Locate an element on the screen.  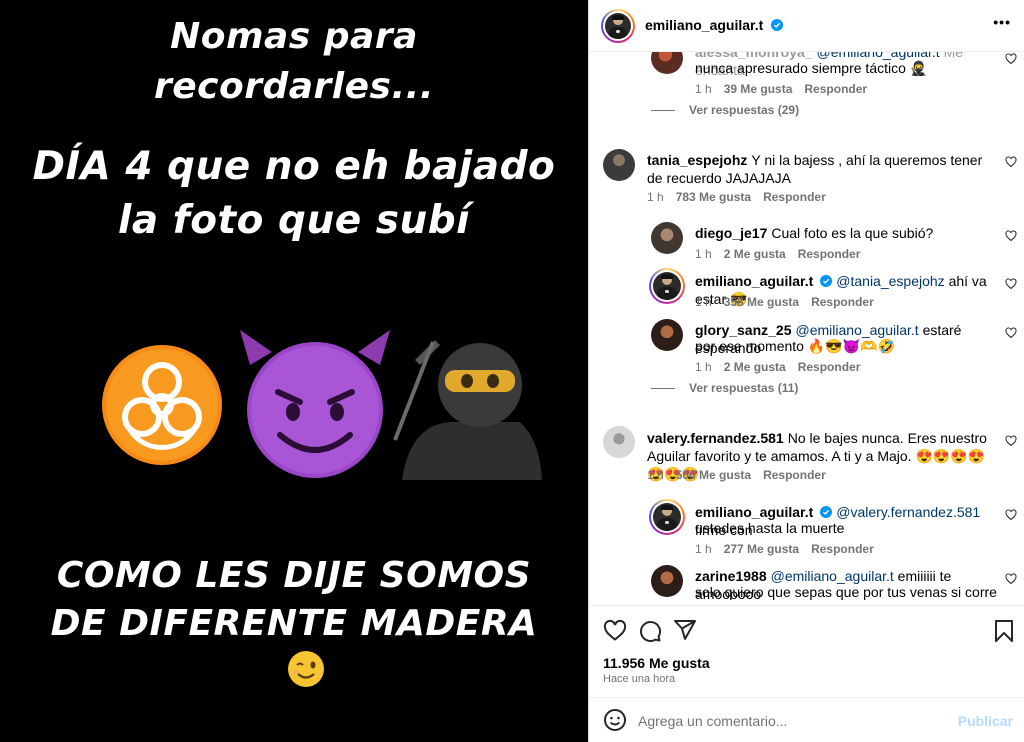
story-line-6: DE DIFERENTE MADERA is located at coordinates (294, 623).